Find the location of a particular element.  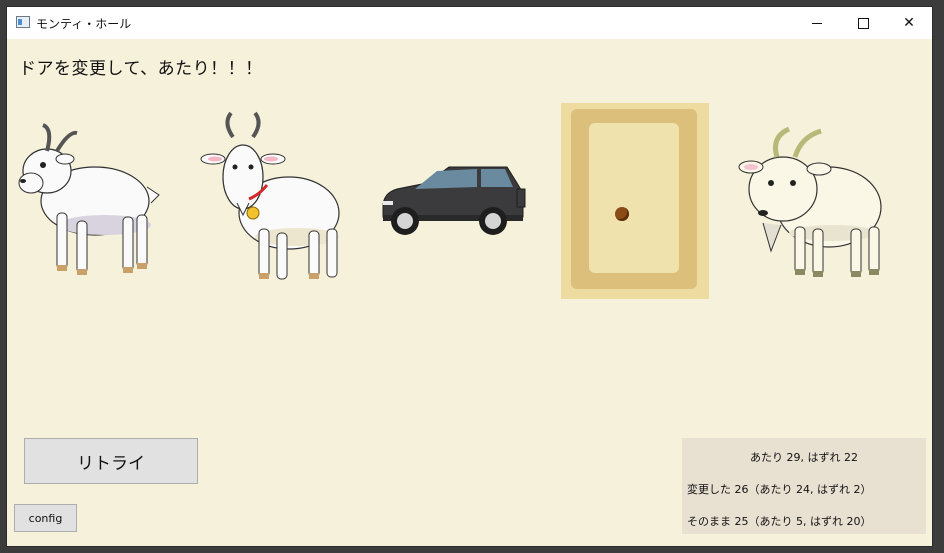

stats-stayed: そのまま 25（あたり 5, はずれ 20） is located at coordinates (779, 521).